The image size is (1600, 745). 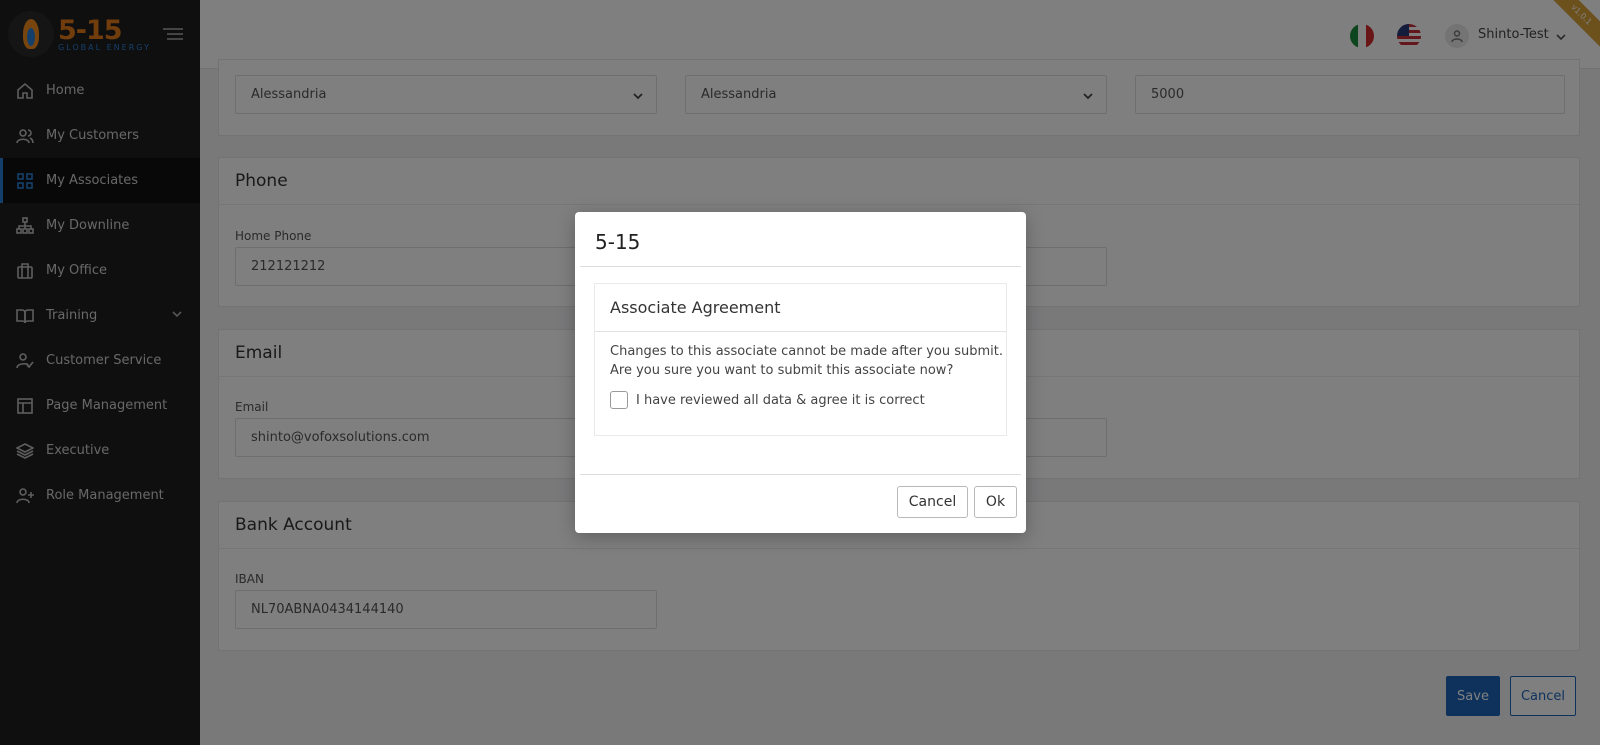 What do you see at coordinates (995, 502) in the screenshot?
I see `dialog-ok-button: Ok` at bounding box center [995, 502].